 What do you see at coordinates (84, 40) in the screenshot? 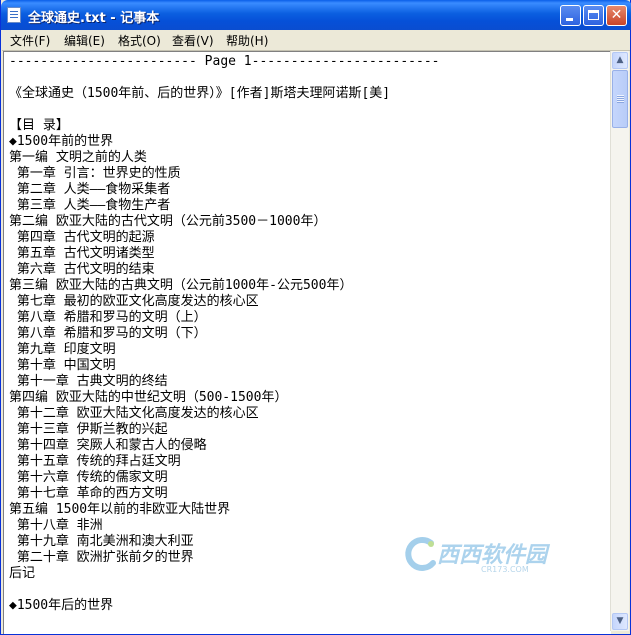
I see `menu-edit: 编辑(E)` at bounding box center [84, 40].